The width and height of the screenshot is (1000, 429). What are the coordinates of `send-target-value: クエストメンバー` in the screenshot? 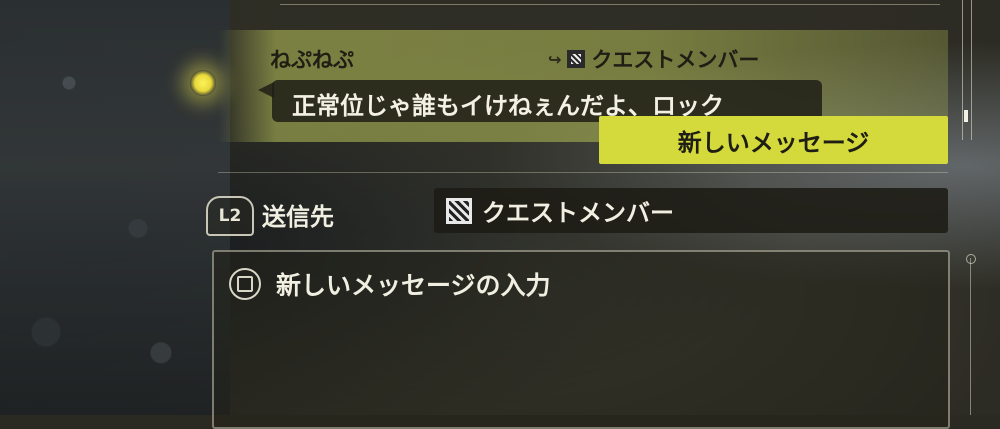 It's located at (578, 213).